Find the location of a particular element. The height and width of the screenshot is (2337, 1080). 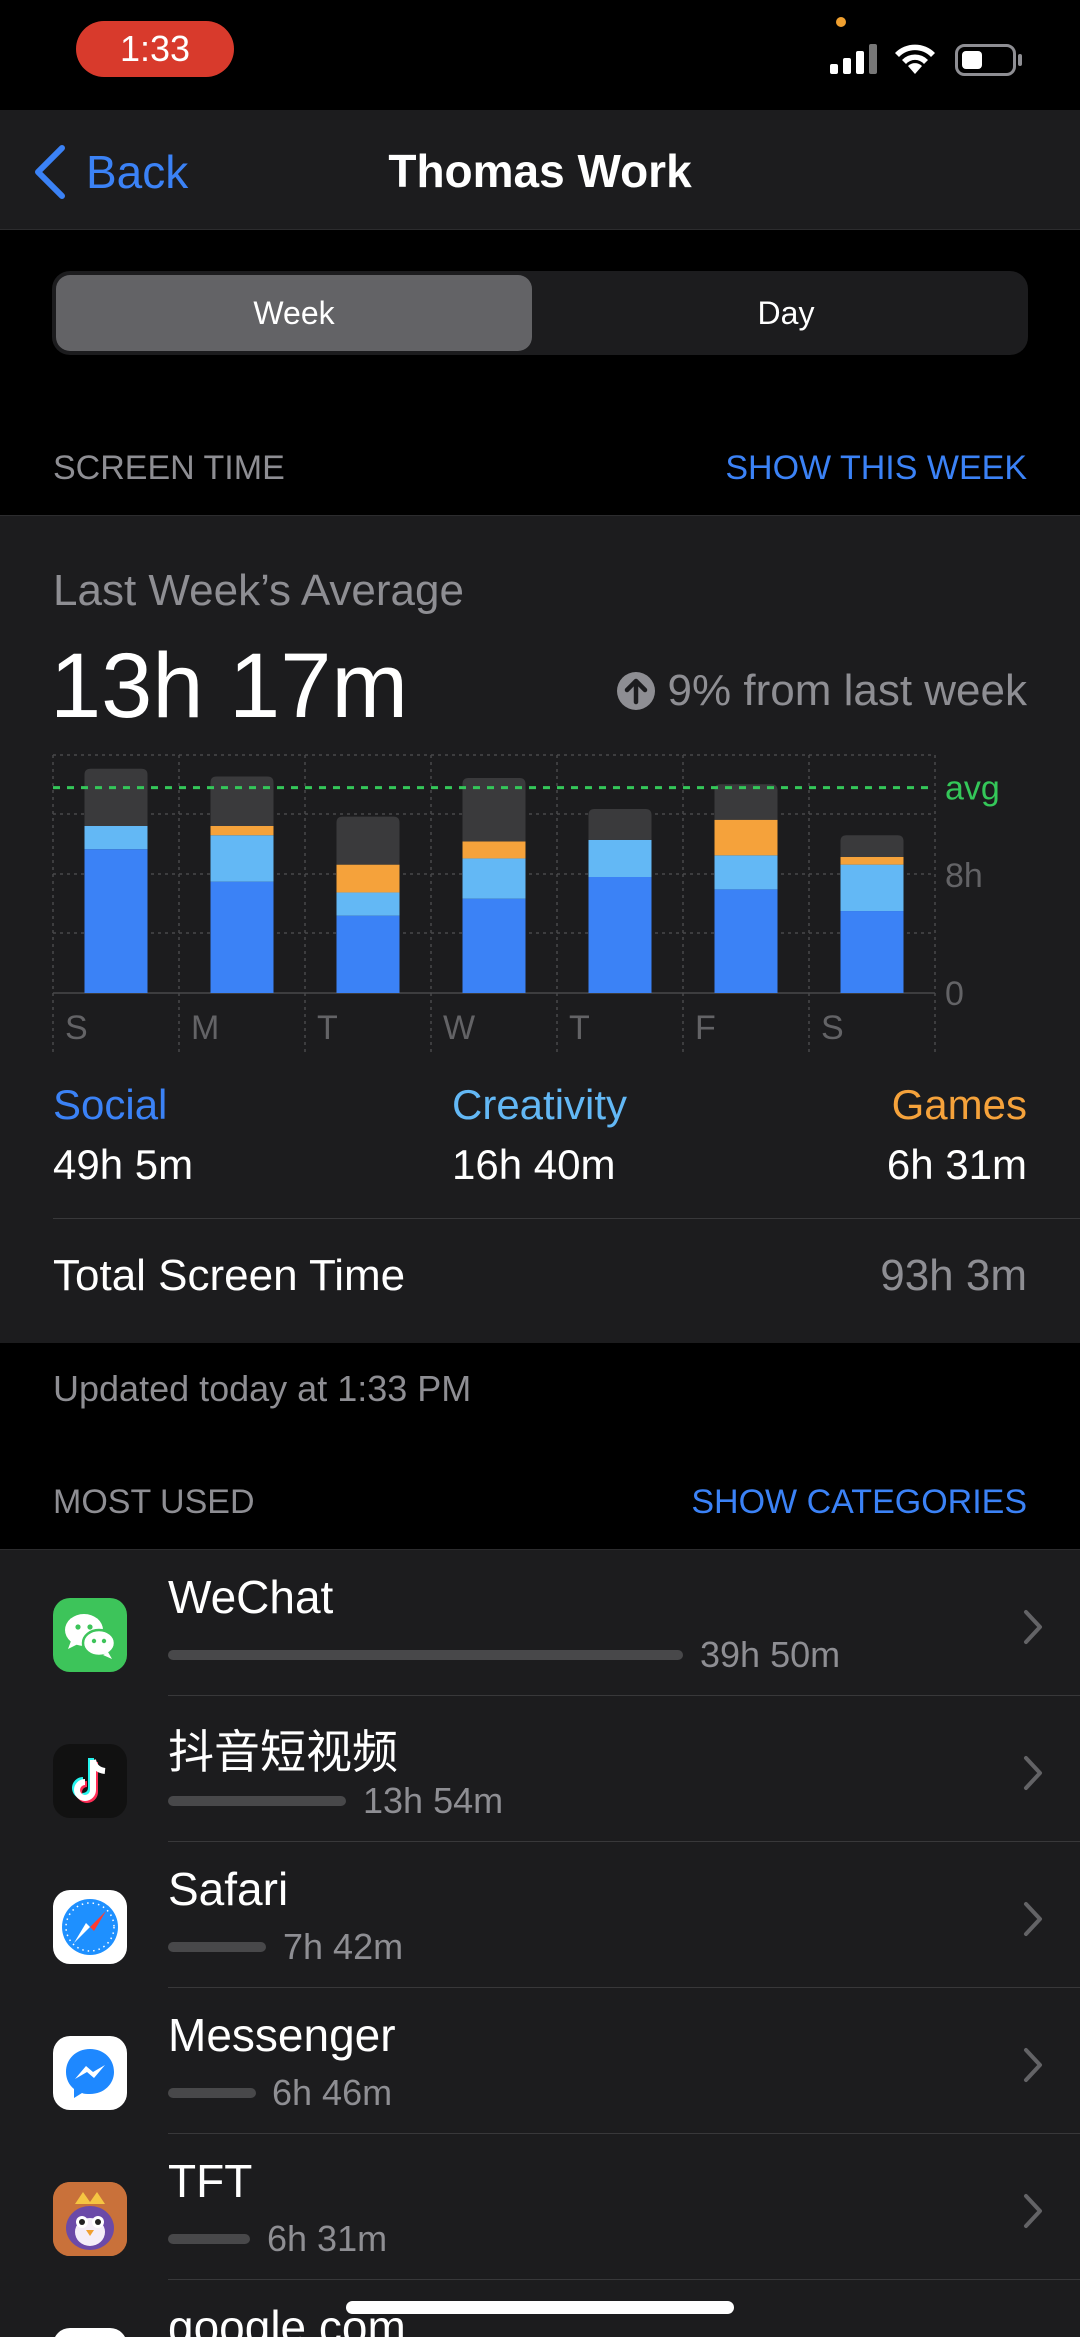

show-categories-link: SHOW CATEGORIES is located at coordinates (859, 1502).